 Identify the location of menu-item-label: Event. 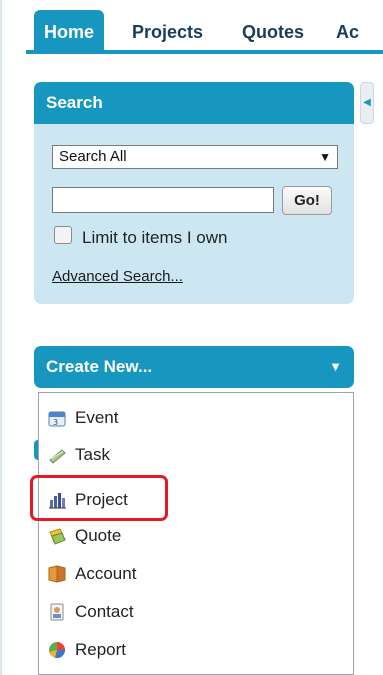
(97, 417).